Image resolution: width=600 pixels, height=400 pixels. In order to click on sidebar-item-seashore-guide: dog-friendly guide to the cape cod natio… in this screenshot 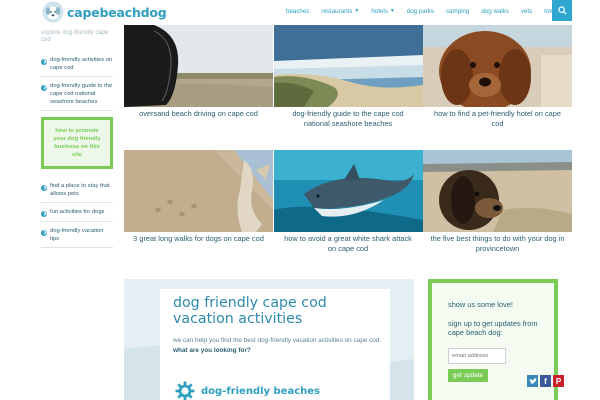, I will do `click(77, 94)`.